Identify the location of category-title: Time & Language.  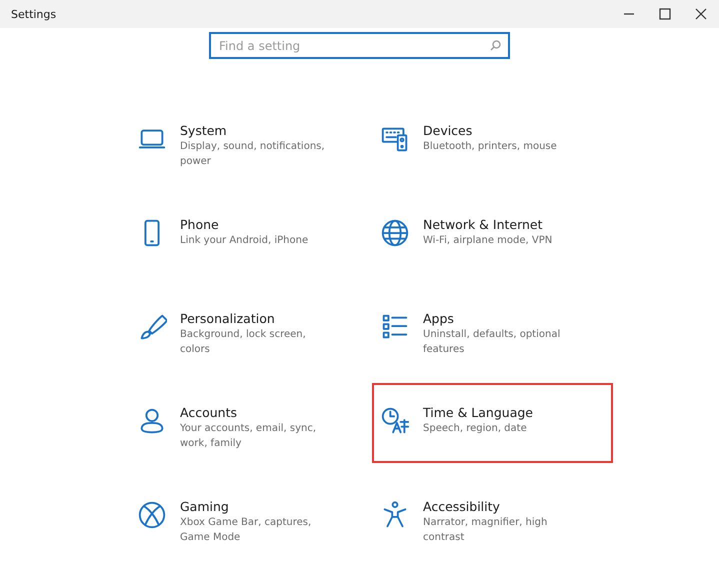
(478, 412).